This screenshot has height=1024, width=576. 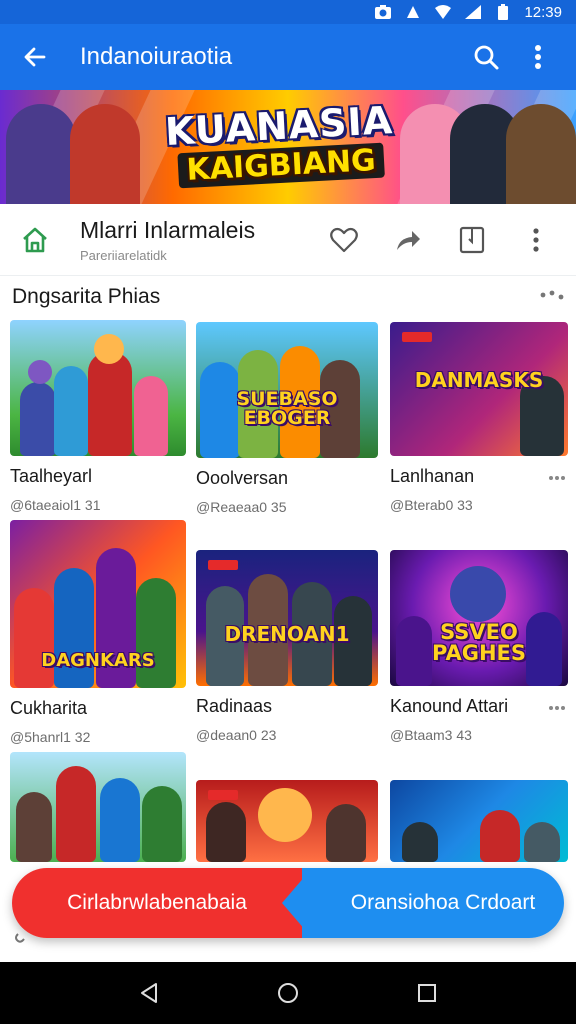 I want to click on nav-back-icon, so click(x=149, y=993).